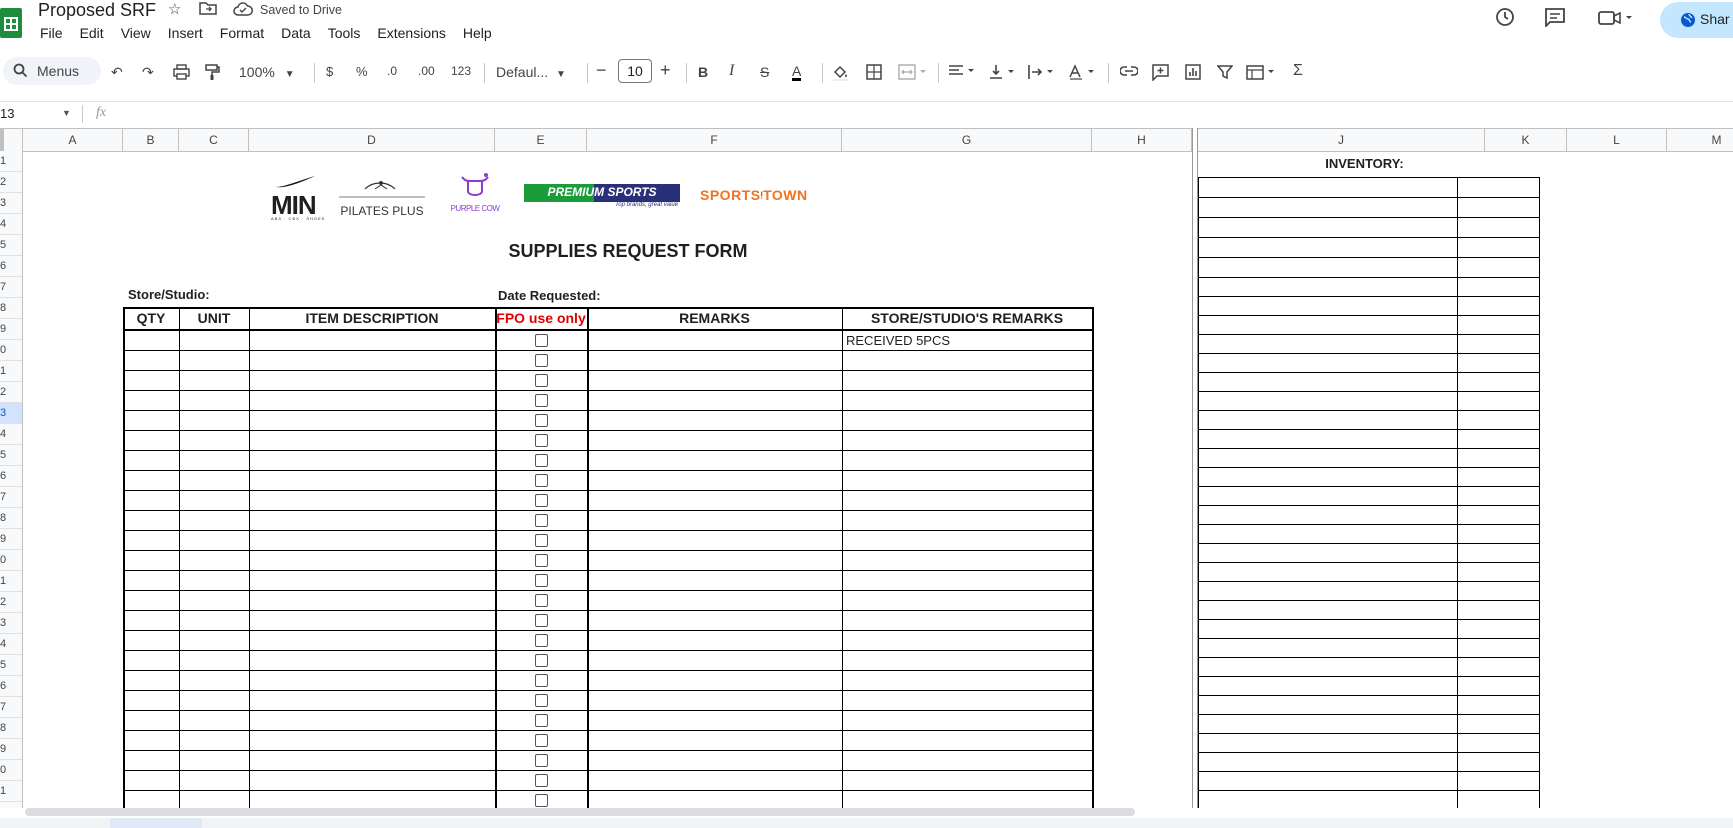  Describe the element at coordinates (174, 9) in the screenshot. I see `star-icon: ☆` at that location.